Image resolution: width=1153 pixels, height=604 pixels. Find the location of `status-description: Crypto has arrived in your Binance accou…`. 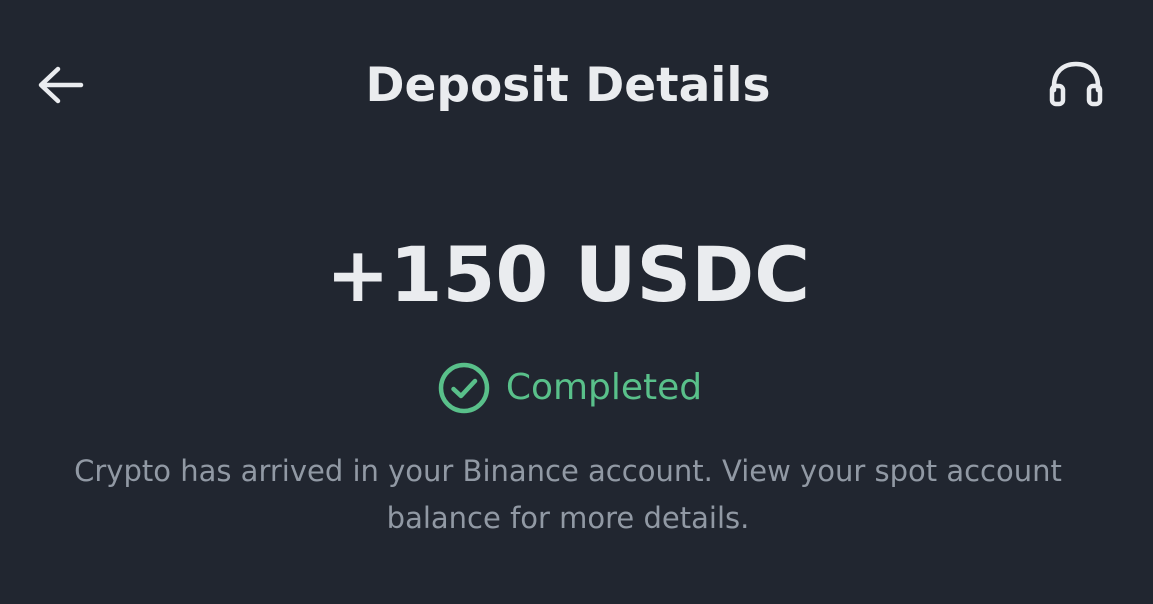

status-description: Crypto has arrived in your Binance accou… is located at coordinates (568, 494).